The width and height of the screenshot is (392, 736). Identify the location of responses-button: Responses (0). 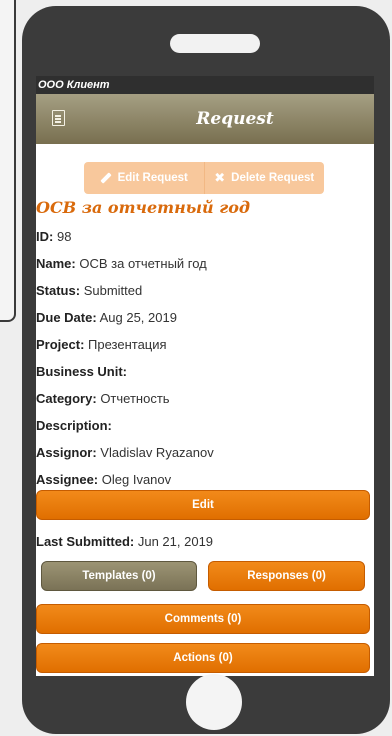
(286, 576).